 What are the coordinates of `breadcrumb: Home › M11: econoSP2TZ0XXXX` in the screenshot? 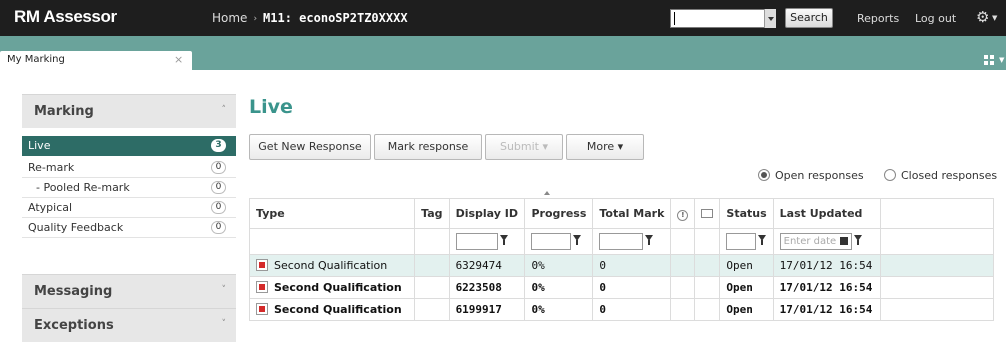 It's located at (310, 18).